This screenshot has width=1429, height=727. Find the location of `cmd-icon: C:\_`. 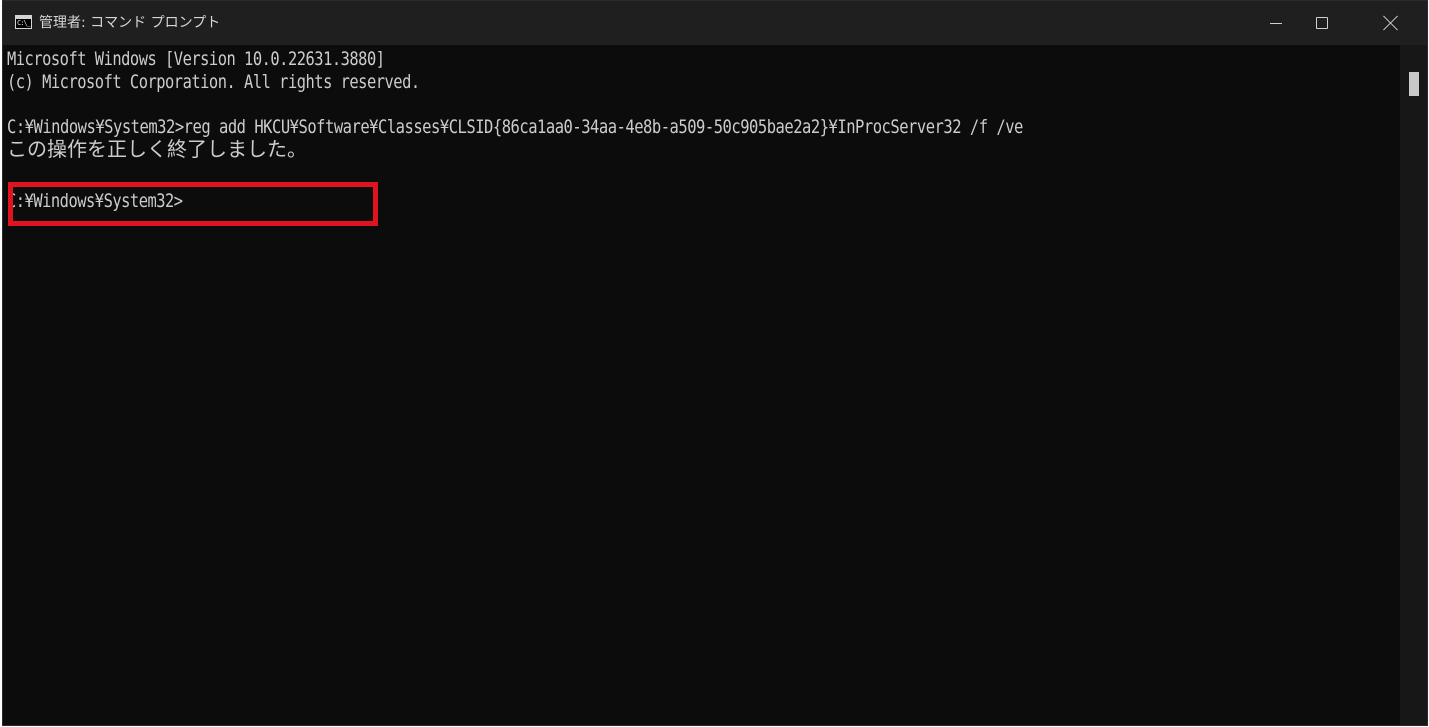

cmd-icon: C:\_ is located at coordinates (23, 22).